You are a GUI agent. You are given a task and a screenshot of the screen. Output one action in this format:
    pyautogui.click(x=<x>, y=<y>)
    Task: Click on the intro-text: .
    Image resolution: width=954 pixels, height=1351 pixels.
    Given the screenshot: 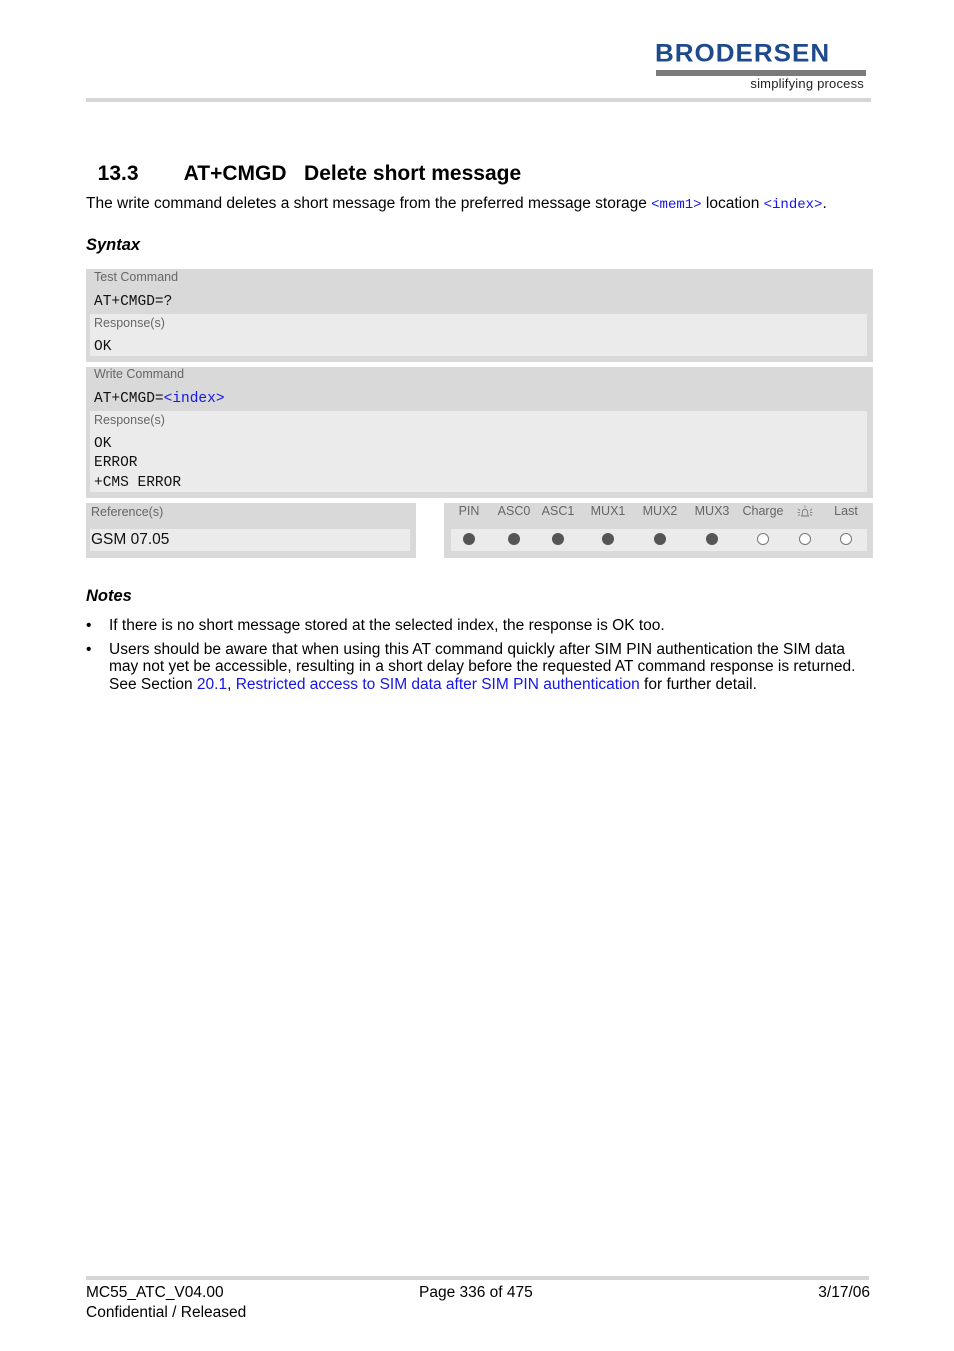 What is the action you would take?
    pyautogui.click(x=824, y=203)
    